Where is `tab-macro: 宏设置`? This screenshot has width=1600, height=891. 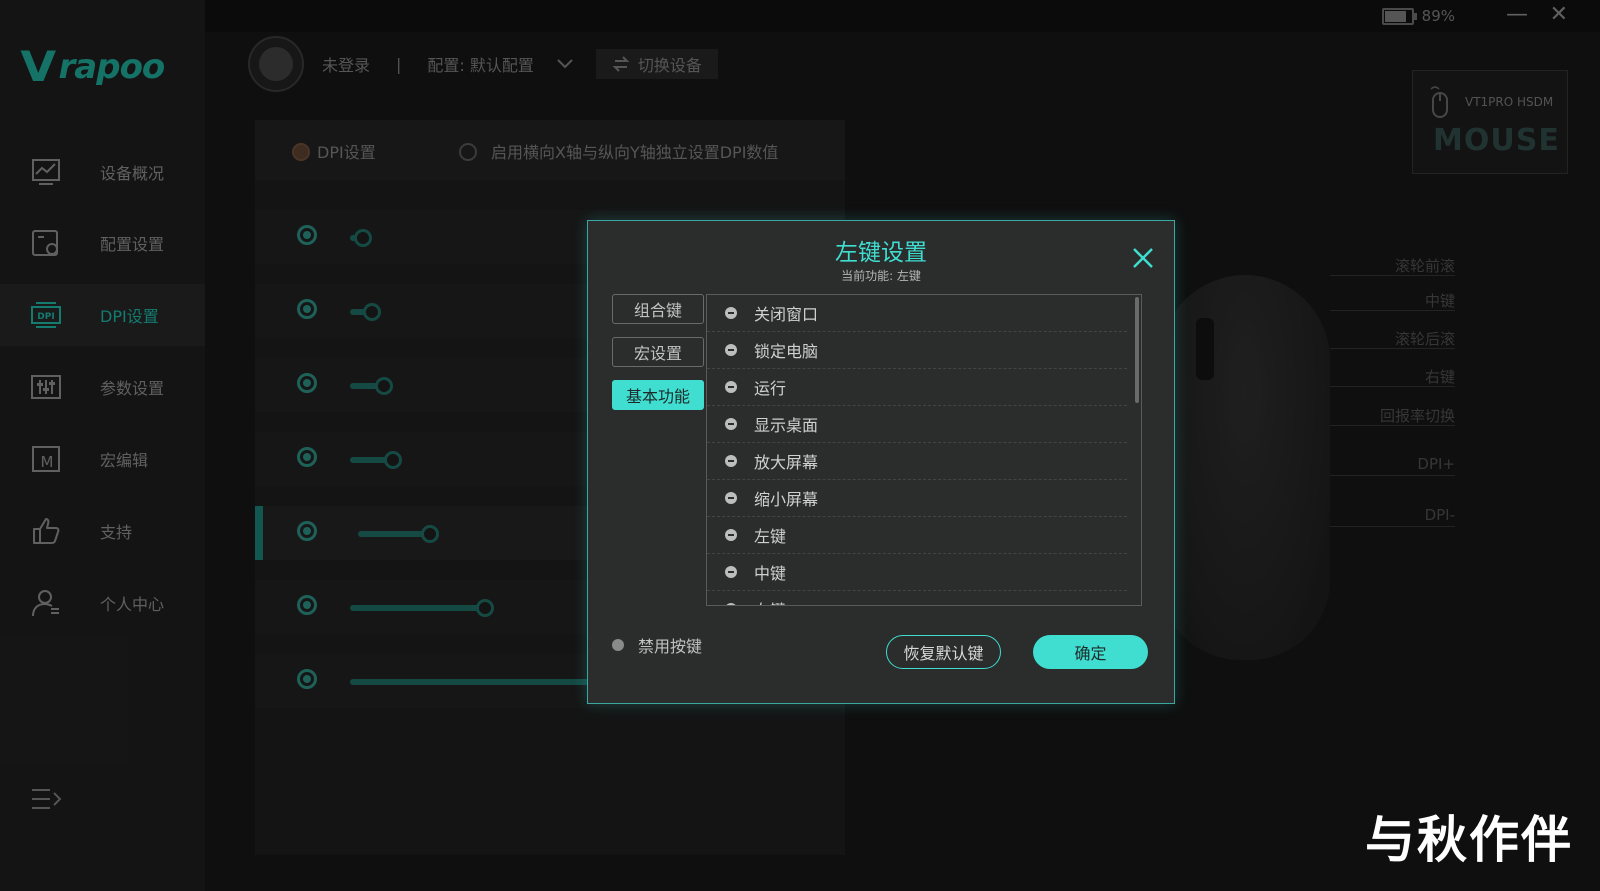 tab-macro: 宏设置 is located at coordinates (658, 352).